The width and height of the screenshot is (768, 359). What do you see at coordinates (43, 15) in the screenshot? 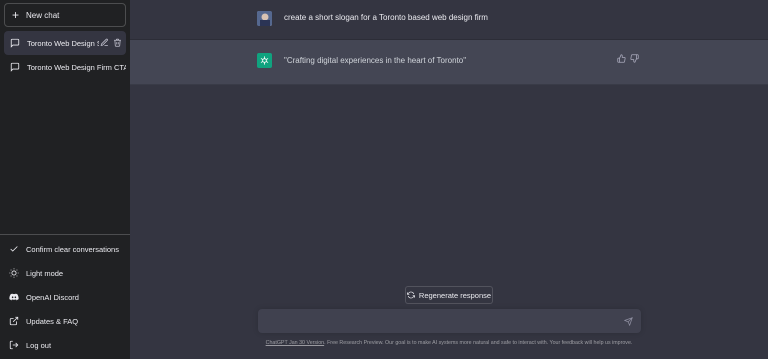
I see `new-chat-label: New chat` at bounding box center [43, 15].